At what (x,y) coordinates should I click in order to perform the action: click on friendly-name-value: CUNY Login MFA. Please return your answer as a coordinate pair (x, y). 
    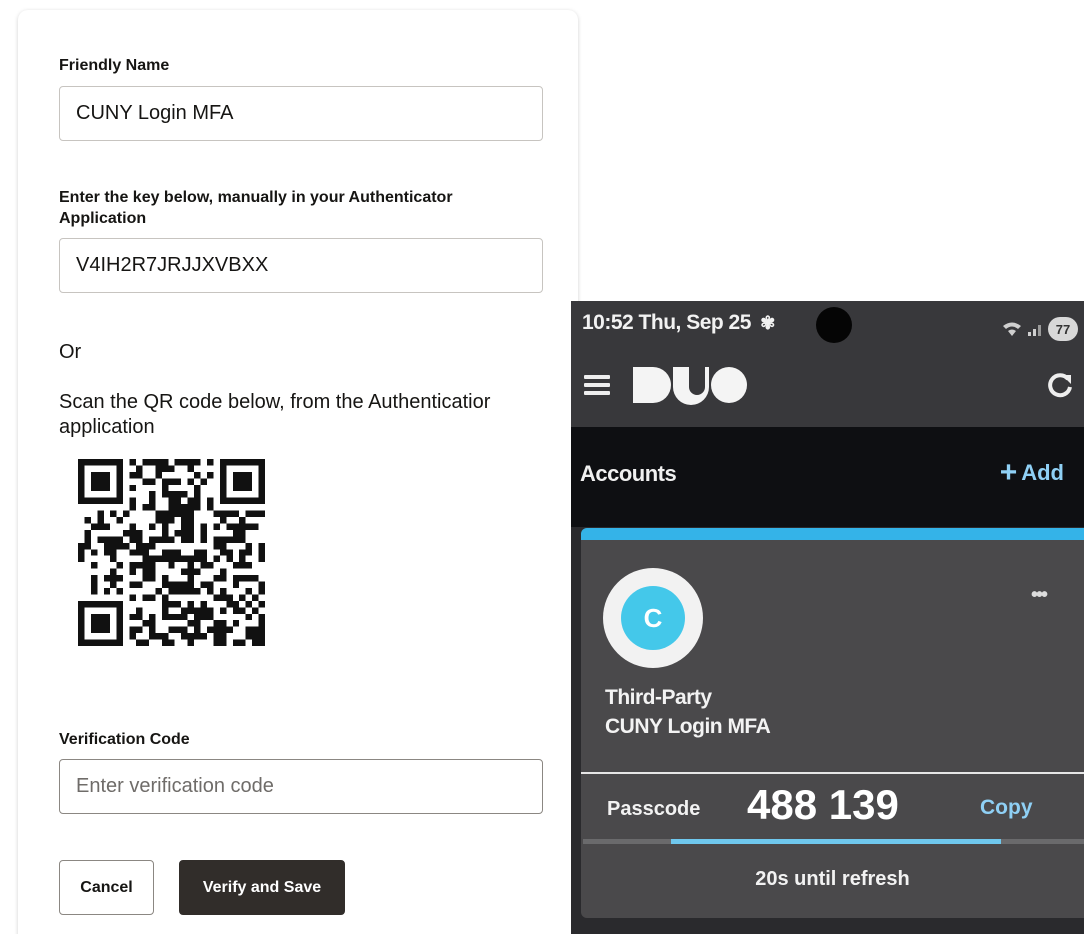
    Looking at the image, I should click on (155, 113).